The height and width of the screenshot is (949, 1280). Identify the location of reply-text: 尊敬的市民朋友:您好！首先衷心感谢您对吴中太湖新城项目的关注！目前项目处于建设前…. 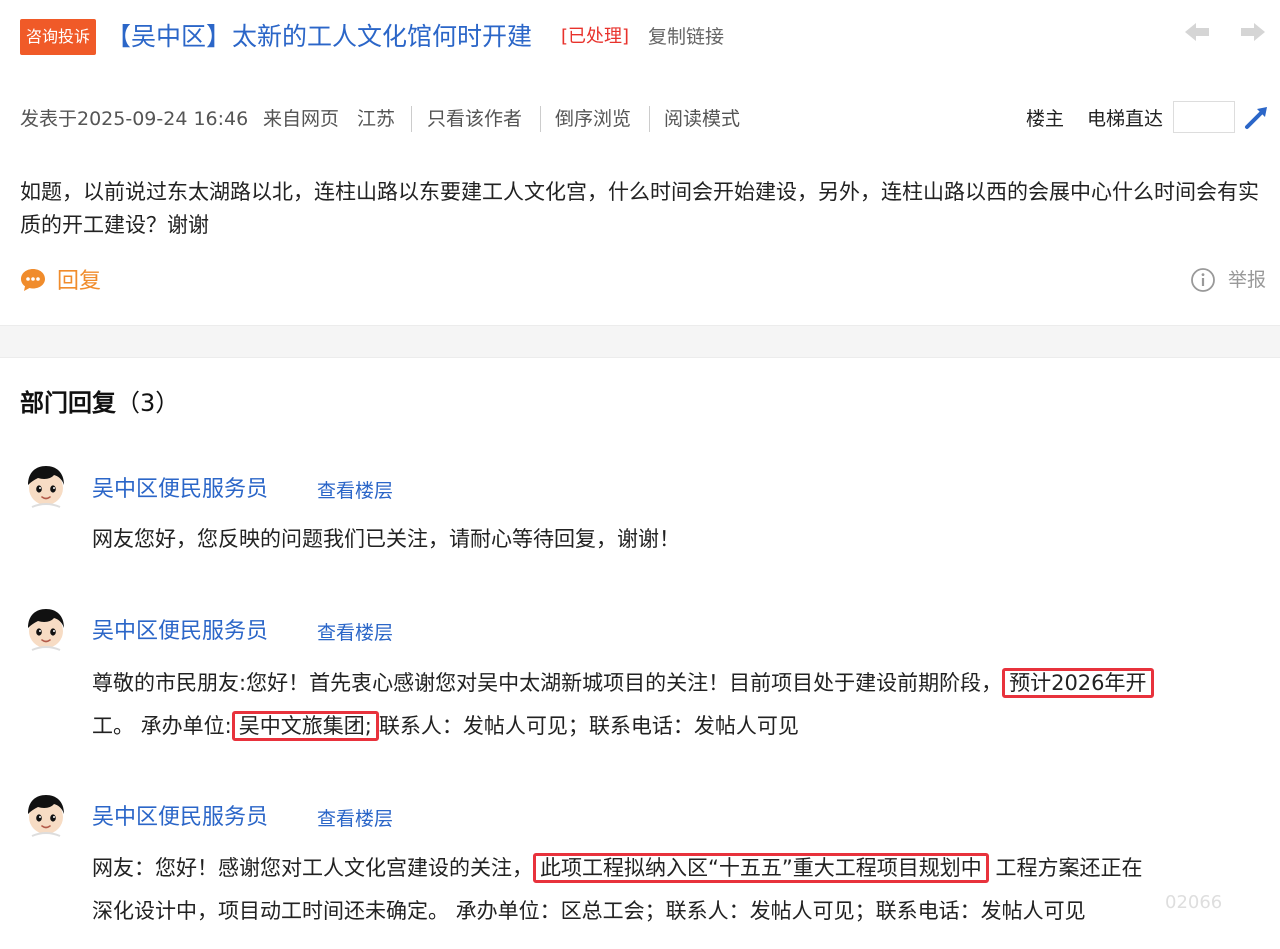
(623, 683).